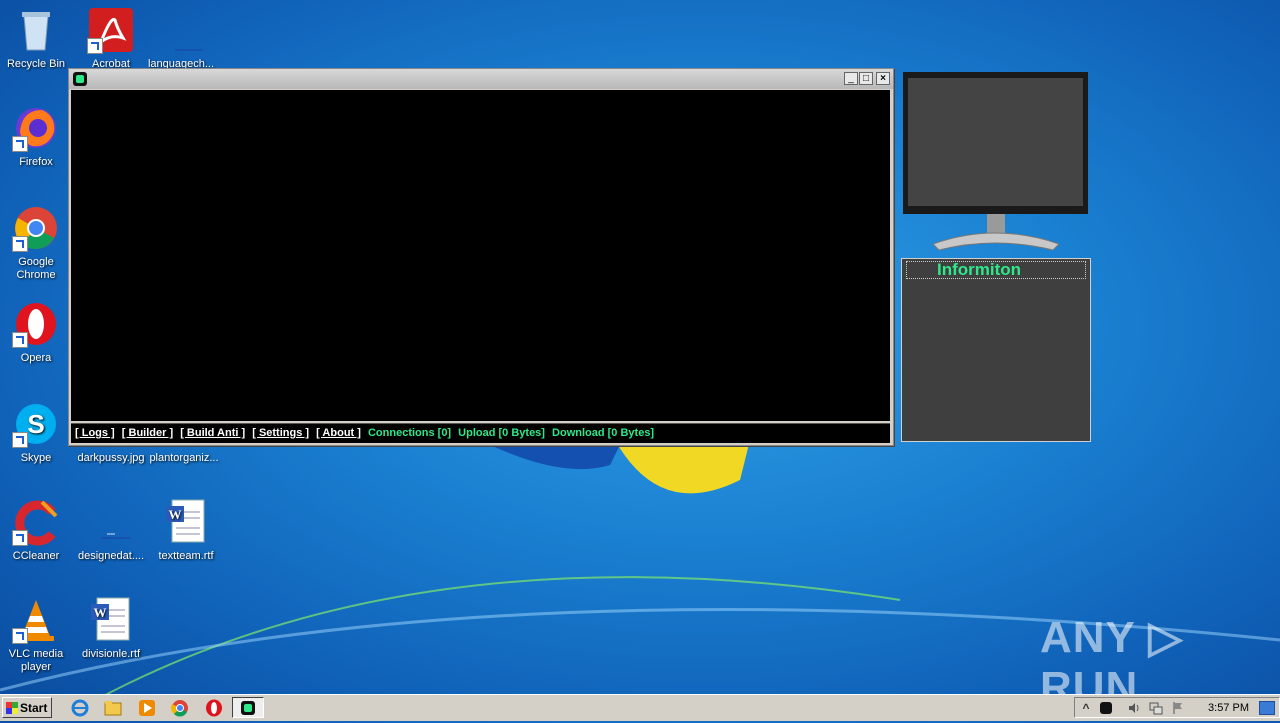 This screenshot has width=1280, height=723. What do you see at coordinates (36, 522) in the screenshot?
I see `ccleaner-icon` at bounding box center [36, 522].